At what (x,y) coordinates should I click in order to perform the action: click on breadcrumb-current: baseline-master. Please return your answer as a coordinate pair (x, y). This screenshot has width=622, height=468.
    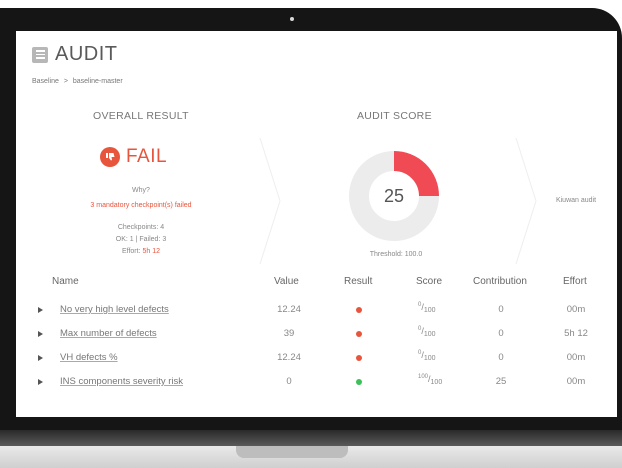
    Looking at the image, I should click on (97, 81).